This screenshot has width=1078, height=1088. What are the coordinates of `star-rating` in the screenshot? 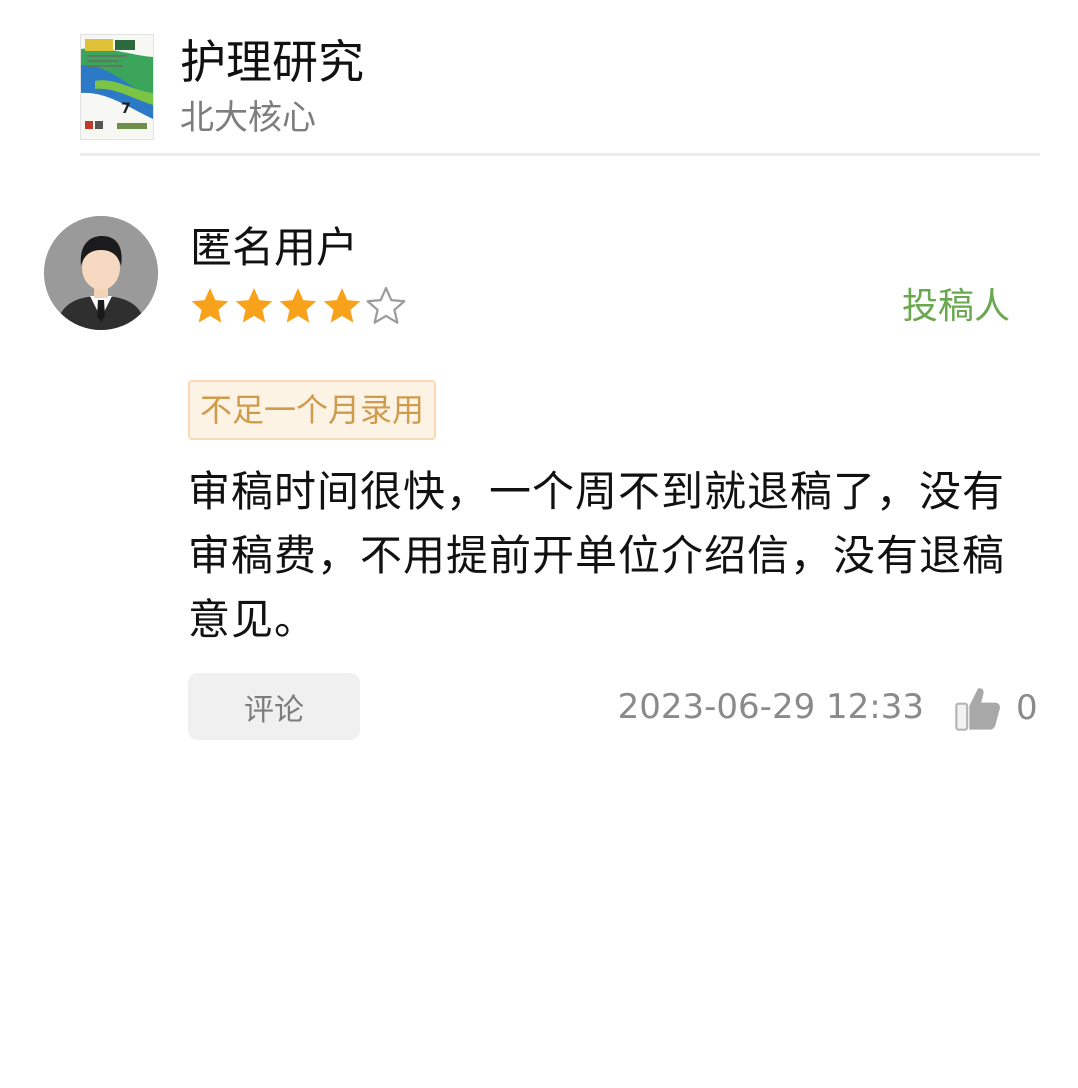 It's located at (298, 306).